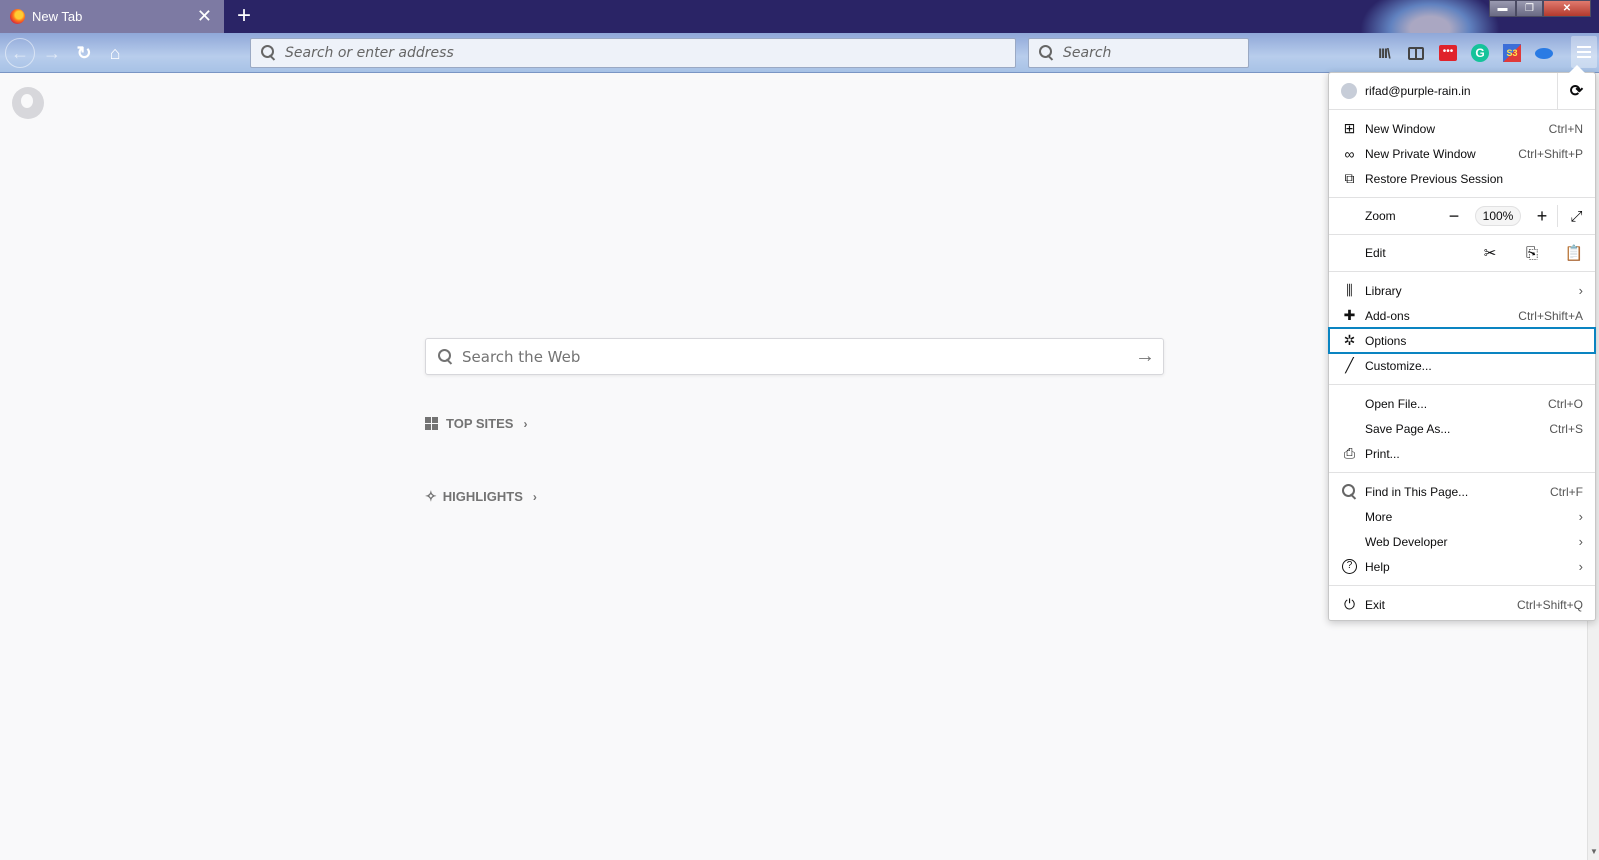  I want to click on sync-icon: ⟳, so click(1576, 91).